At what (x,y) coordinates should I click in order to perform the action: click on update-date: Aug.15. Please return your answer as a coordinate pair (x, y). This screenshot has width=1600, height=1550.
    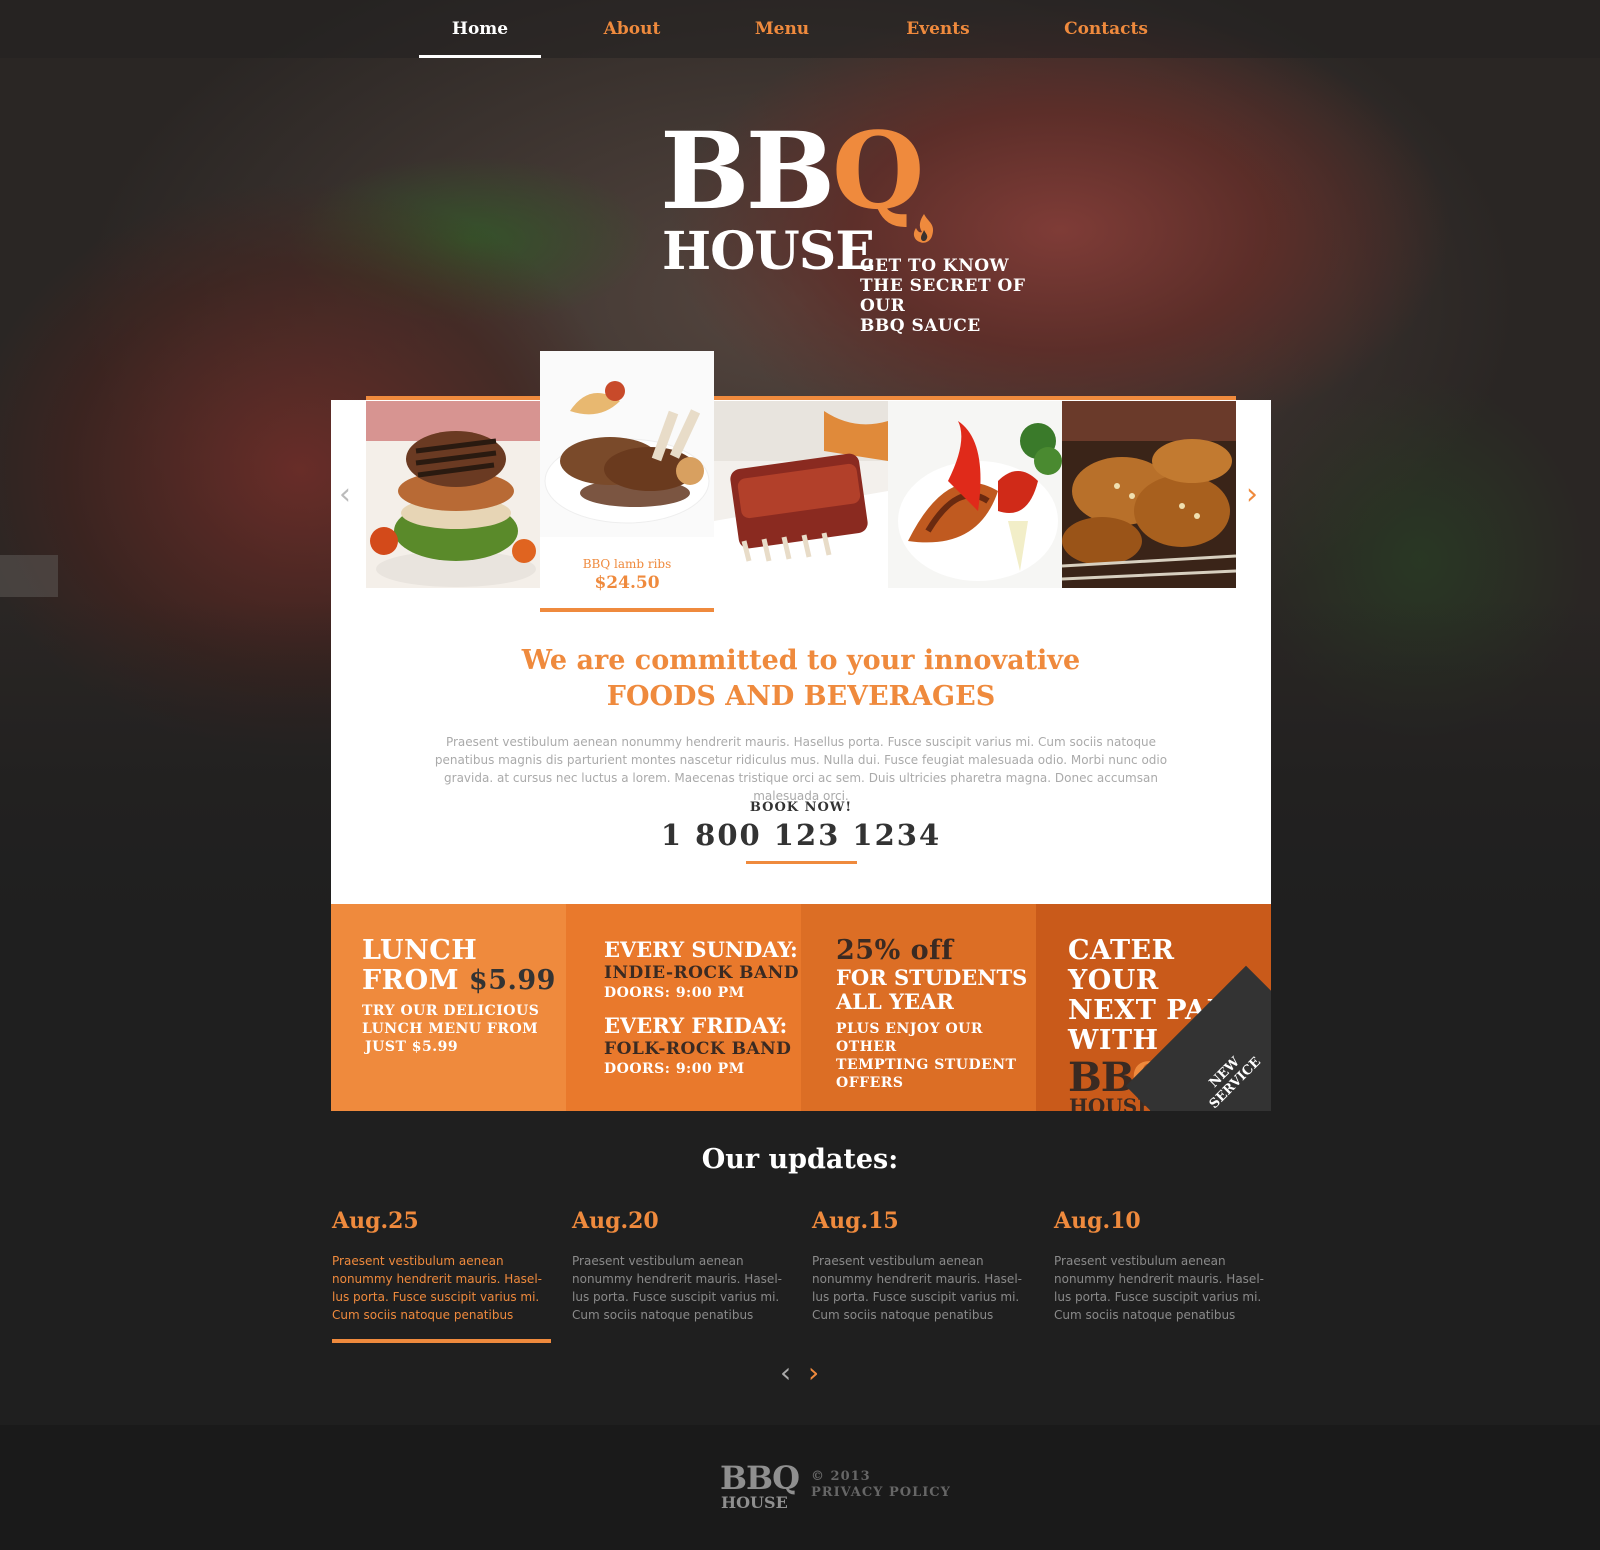
    Looking at the image, I should click on (855, 1221).